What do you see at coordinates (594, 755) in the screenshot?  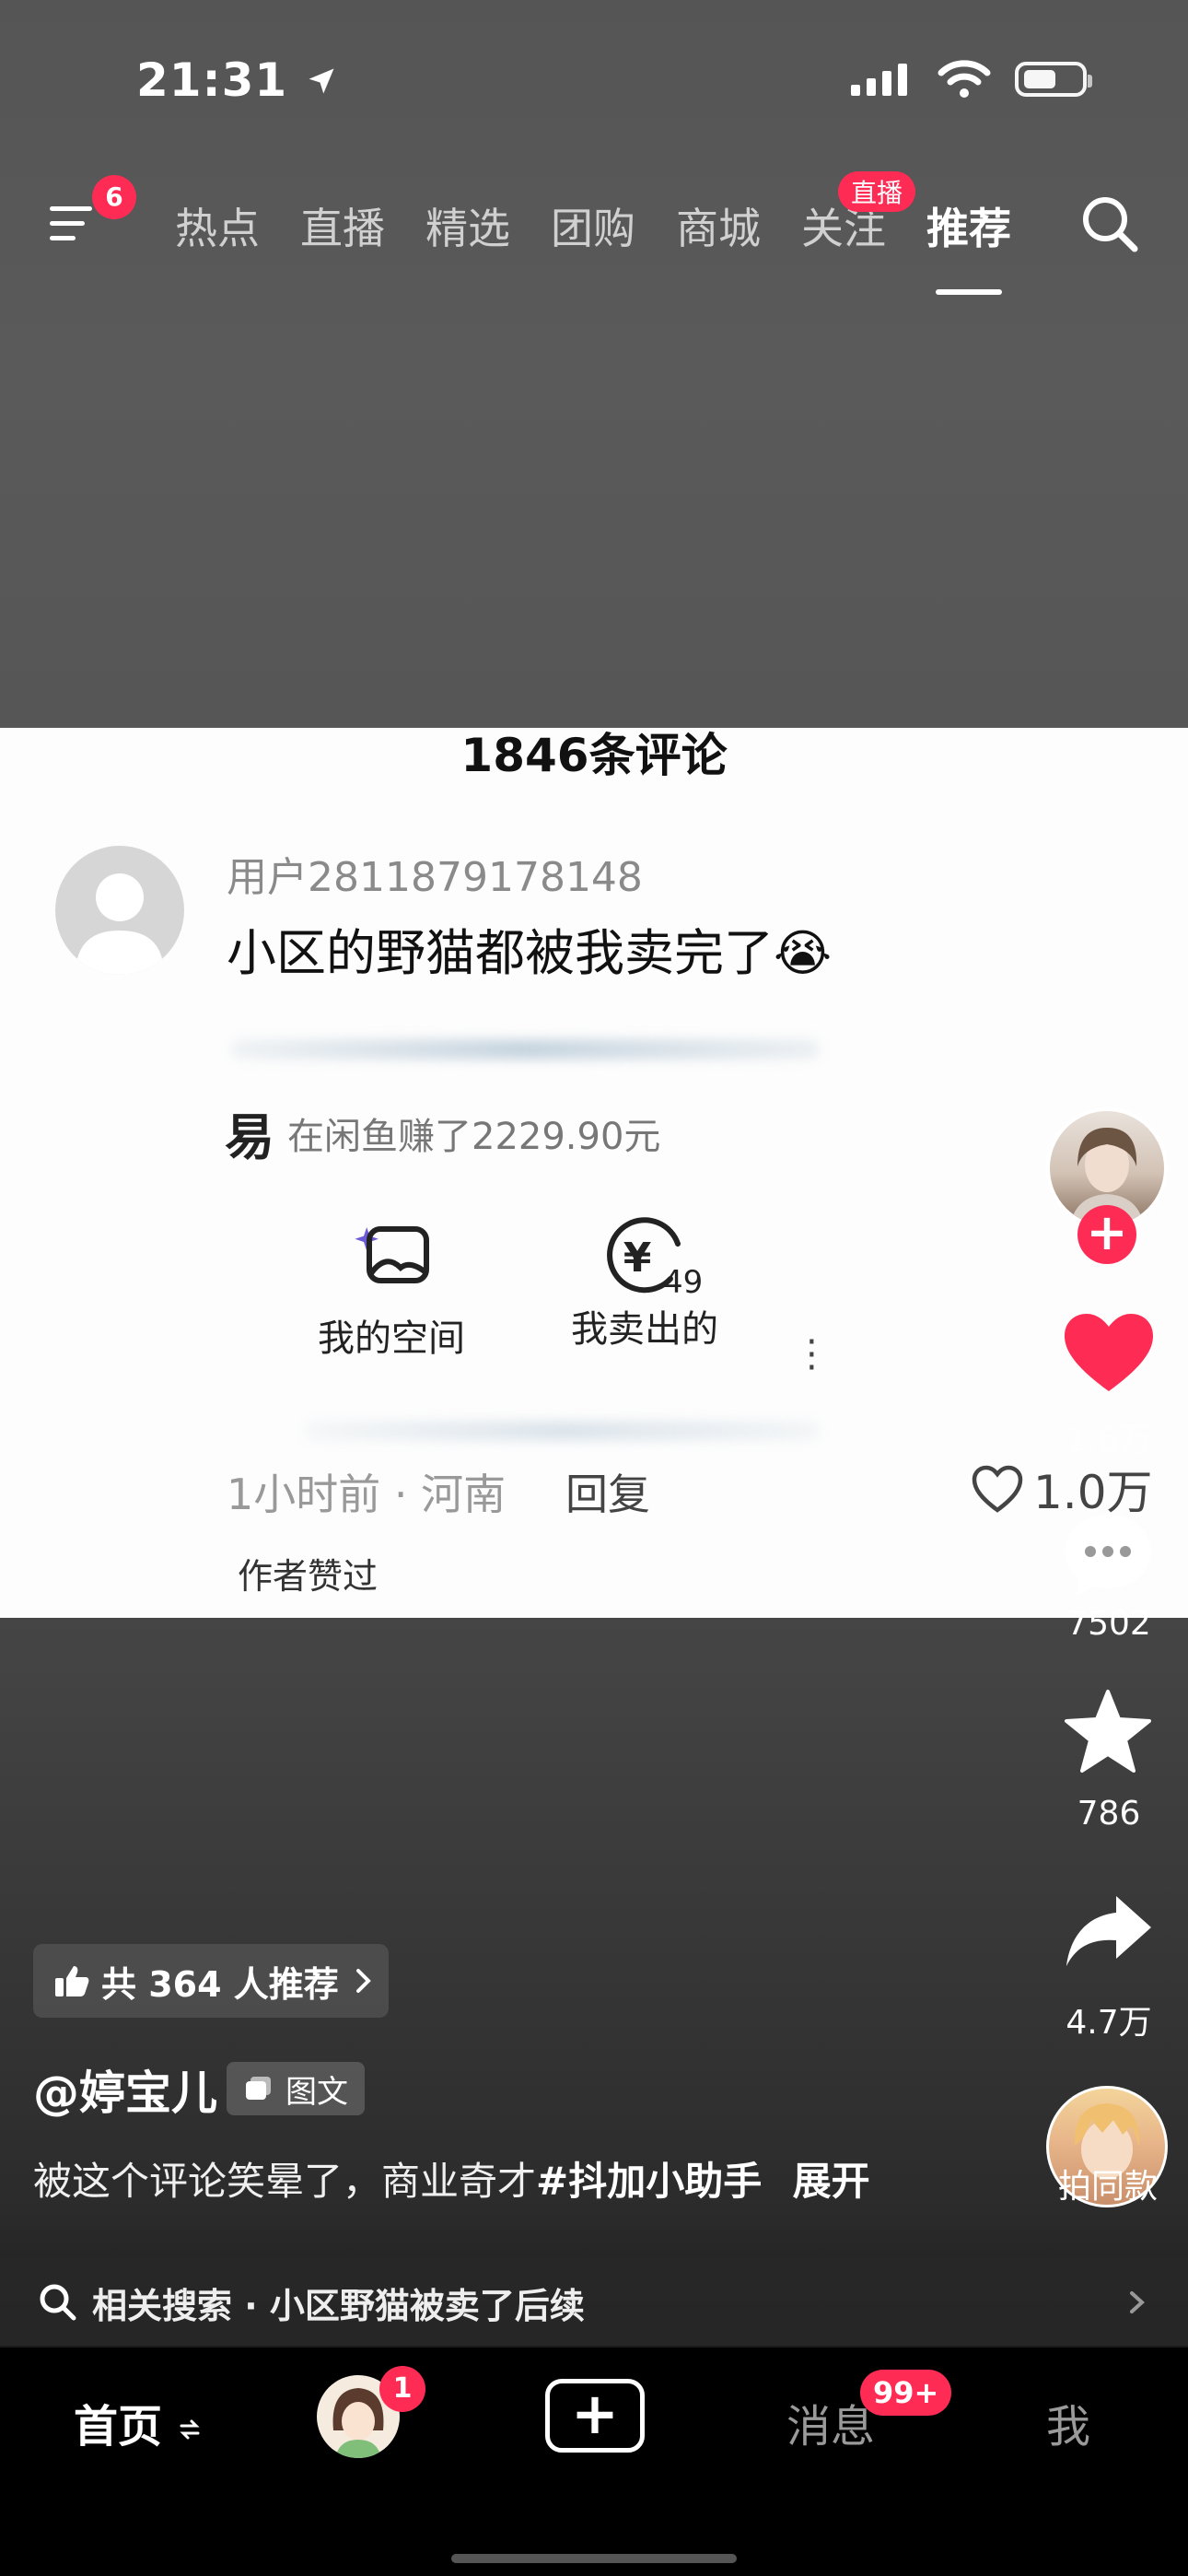 I see `comment-count-title: 1846条评论` at bounding box center [594, 755].